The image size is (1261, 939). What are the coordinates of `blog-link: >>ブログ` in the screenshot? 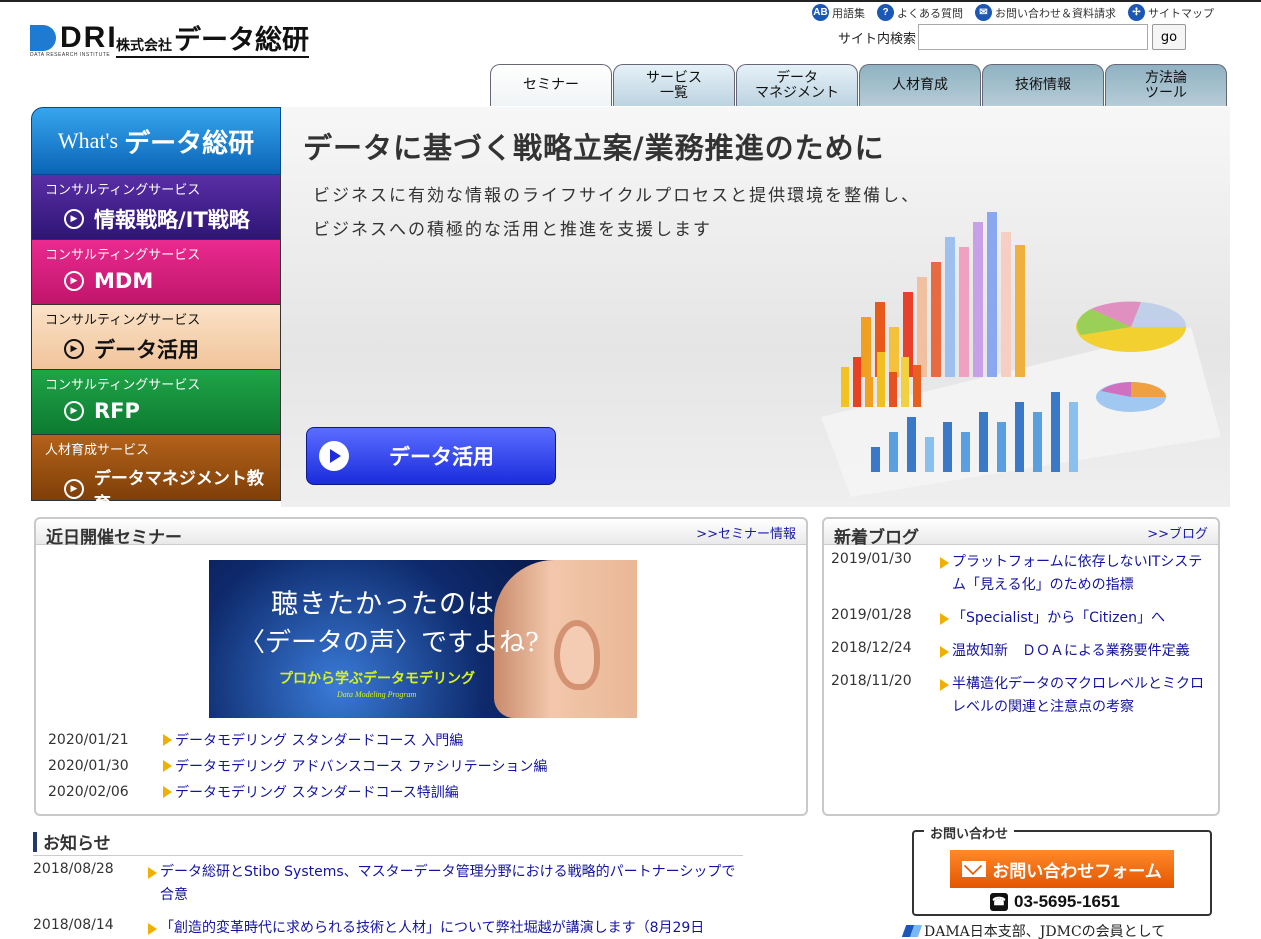 It's located at (1177, 532).